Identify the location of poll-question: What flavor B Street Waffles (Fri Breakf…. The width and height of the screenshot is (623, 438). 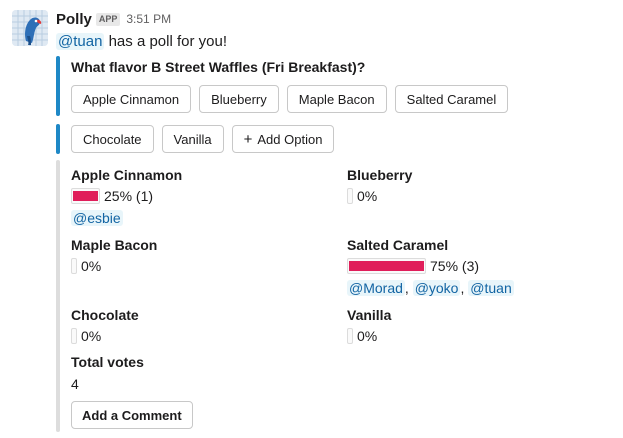
(218, 67).